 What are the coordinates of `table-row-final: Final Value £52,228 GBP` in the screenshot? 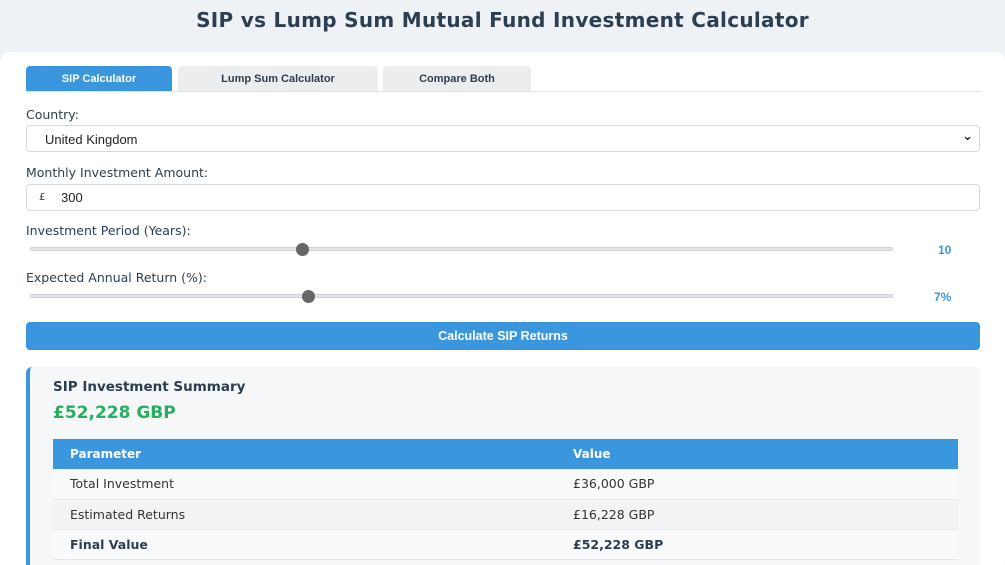 It's located at (505, 544).